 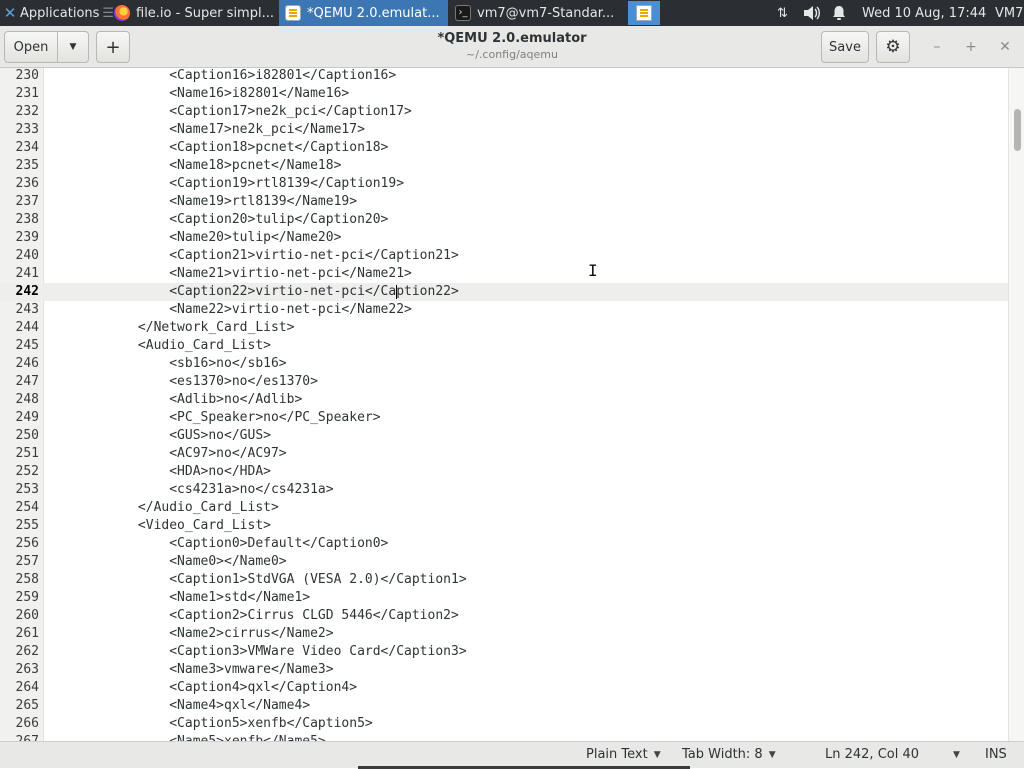 I want to click on line-text: <sb16>no</sb16>, so click(x=165, y=364).